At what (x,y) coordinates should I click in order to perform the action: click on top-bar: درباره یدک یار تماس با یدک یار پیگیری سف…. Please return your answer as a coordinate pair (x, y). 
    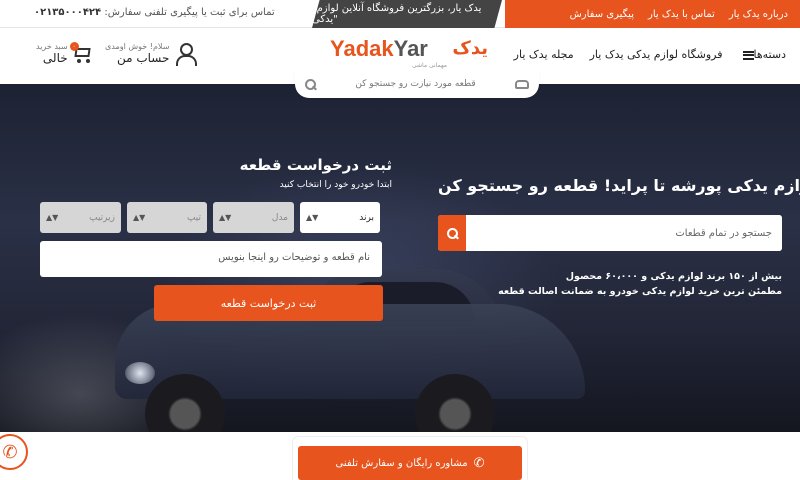
    Looking at the image, I should click on (400, 14).